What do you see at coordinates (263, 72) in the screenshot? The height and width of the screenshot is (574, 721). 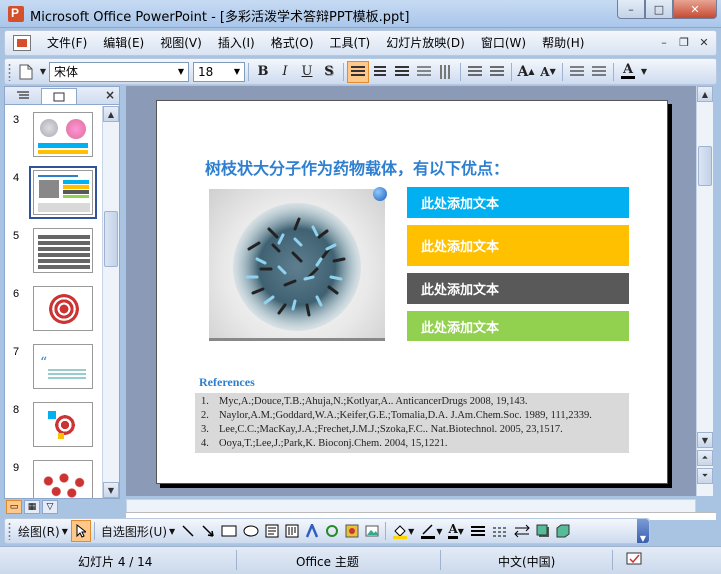 I see `bold-button: B` at bounding box center [263, 72].